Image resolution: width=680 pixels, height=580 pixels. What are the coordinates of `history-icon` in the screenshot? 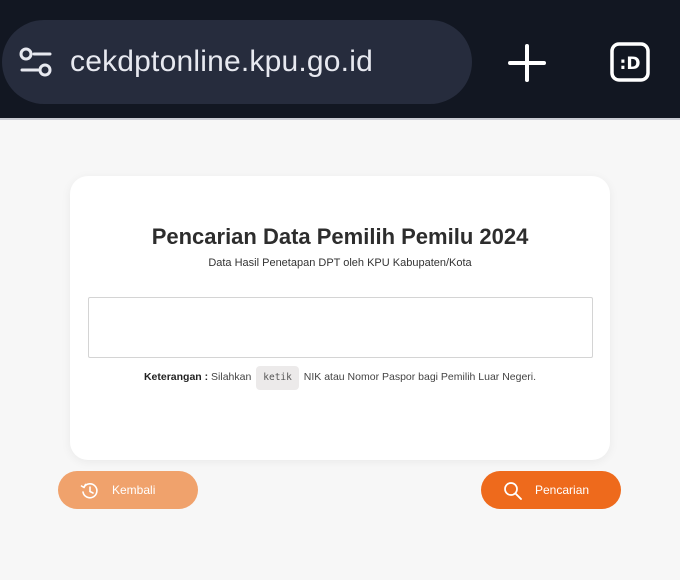 It's located at (89, 491).